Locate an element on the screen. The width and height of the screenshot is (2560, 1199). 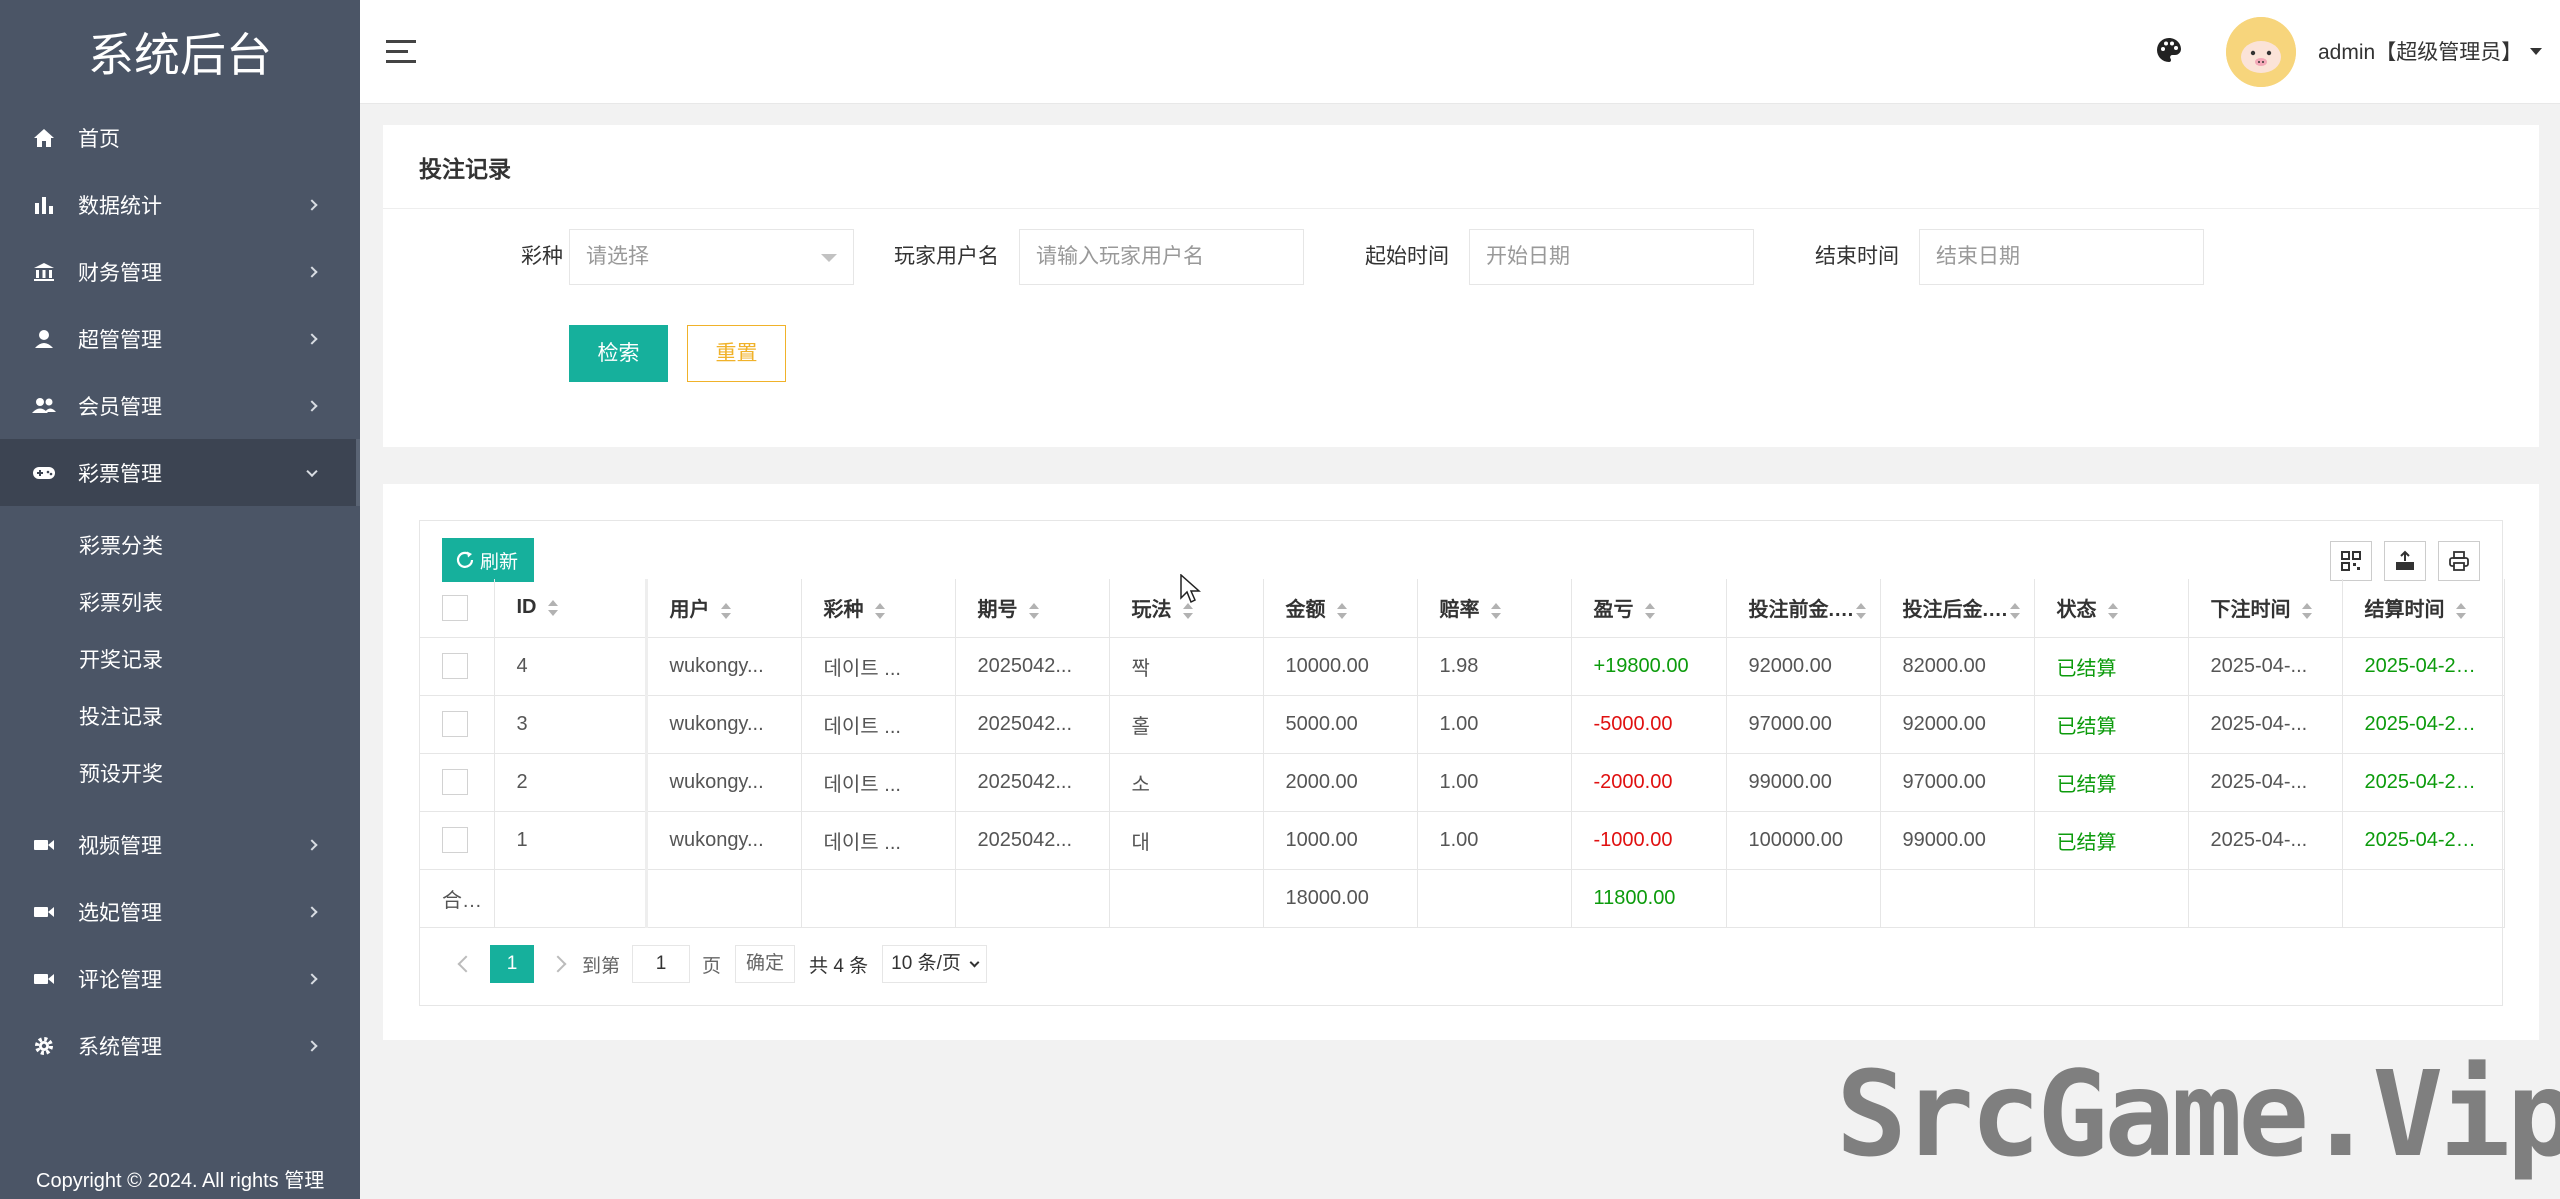
start-date-input: 开始日期 is located at coordinates (1611, 257).